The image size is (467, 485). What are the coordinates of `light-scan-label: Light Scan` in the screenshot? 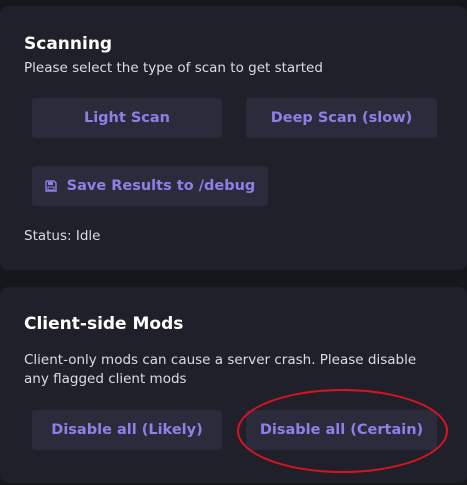 It's located at (127, 118).